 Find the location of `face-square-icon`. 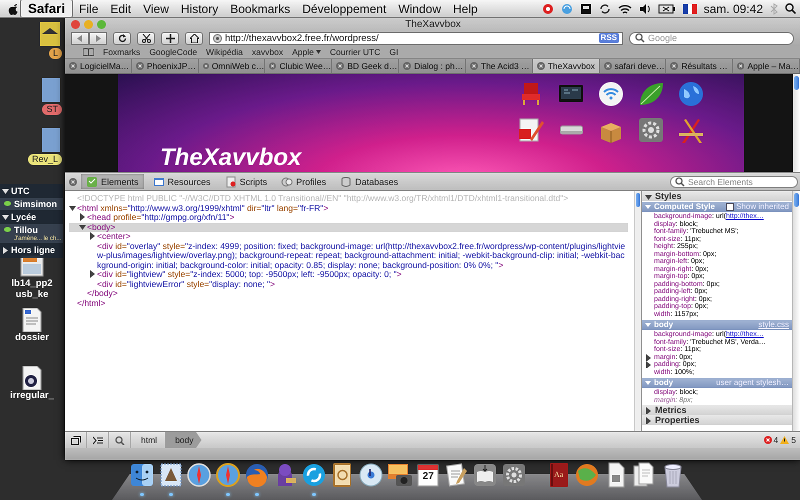

face-square-icon is located at coordinates (142, 475).